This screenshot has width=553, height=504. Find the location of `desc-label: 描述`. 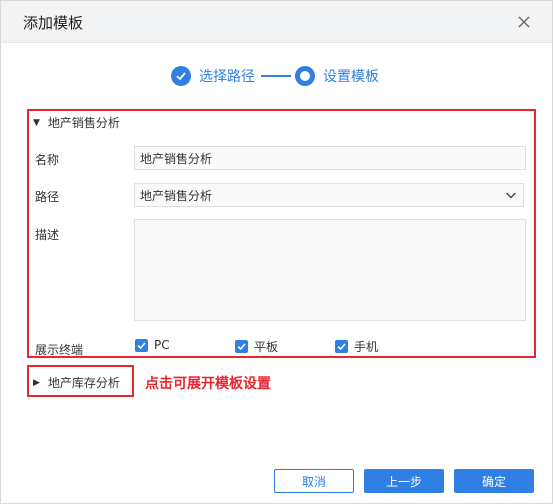

desc-label: 描述 is located at coordinates (47, 235).